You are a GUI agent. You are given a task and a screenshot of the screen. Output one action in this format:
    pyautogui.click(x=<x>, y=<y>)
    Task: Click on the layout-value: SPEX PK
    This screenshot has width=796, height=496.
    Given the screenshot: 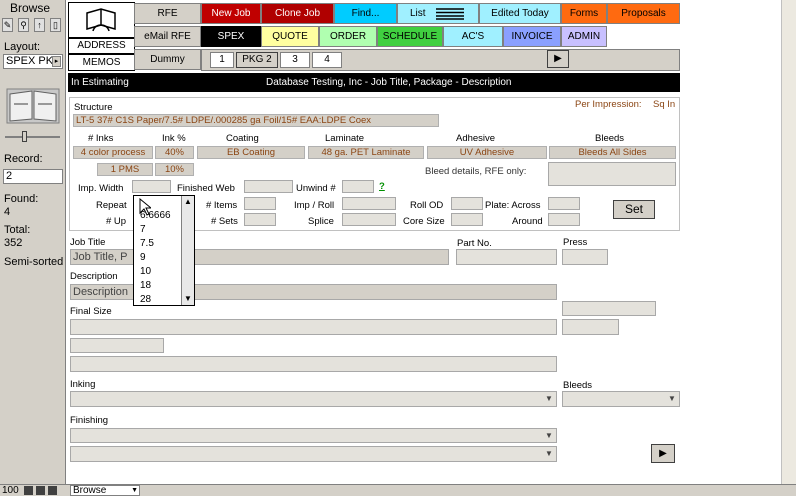 What is the action you would take?
    pyautogui.click(x=30, y=61)
    